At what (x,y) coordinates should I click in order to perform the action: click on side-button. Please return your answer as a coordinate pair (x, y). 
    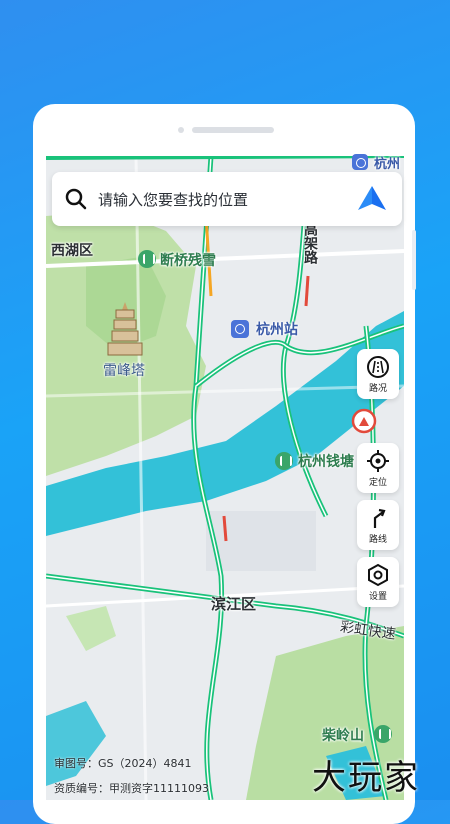
    Looking at the image, I should click on (414, 260).